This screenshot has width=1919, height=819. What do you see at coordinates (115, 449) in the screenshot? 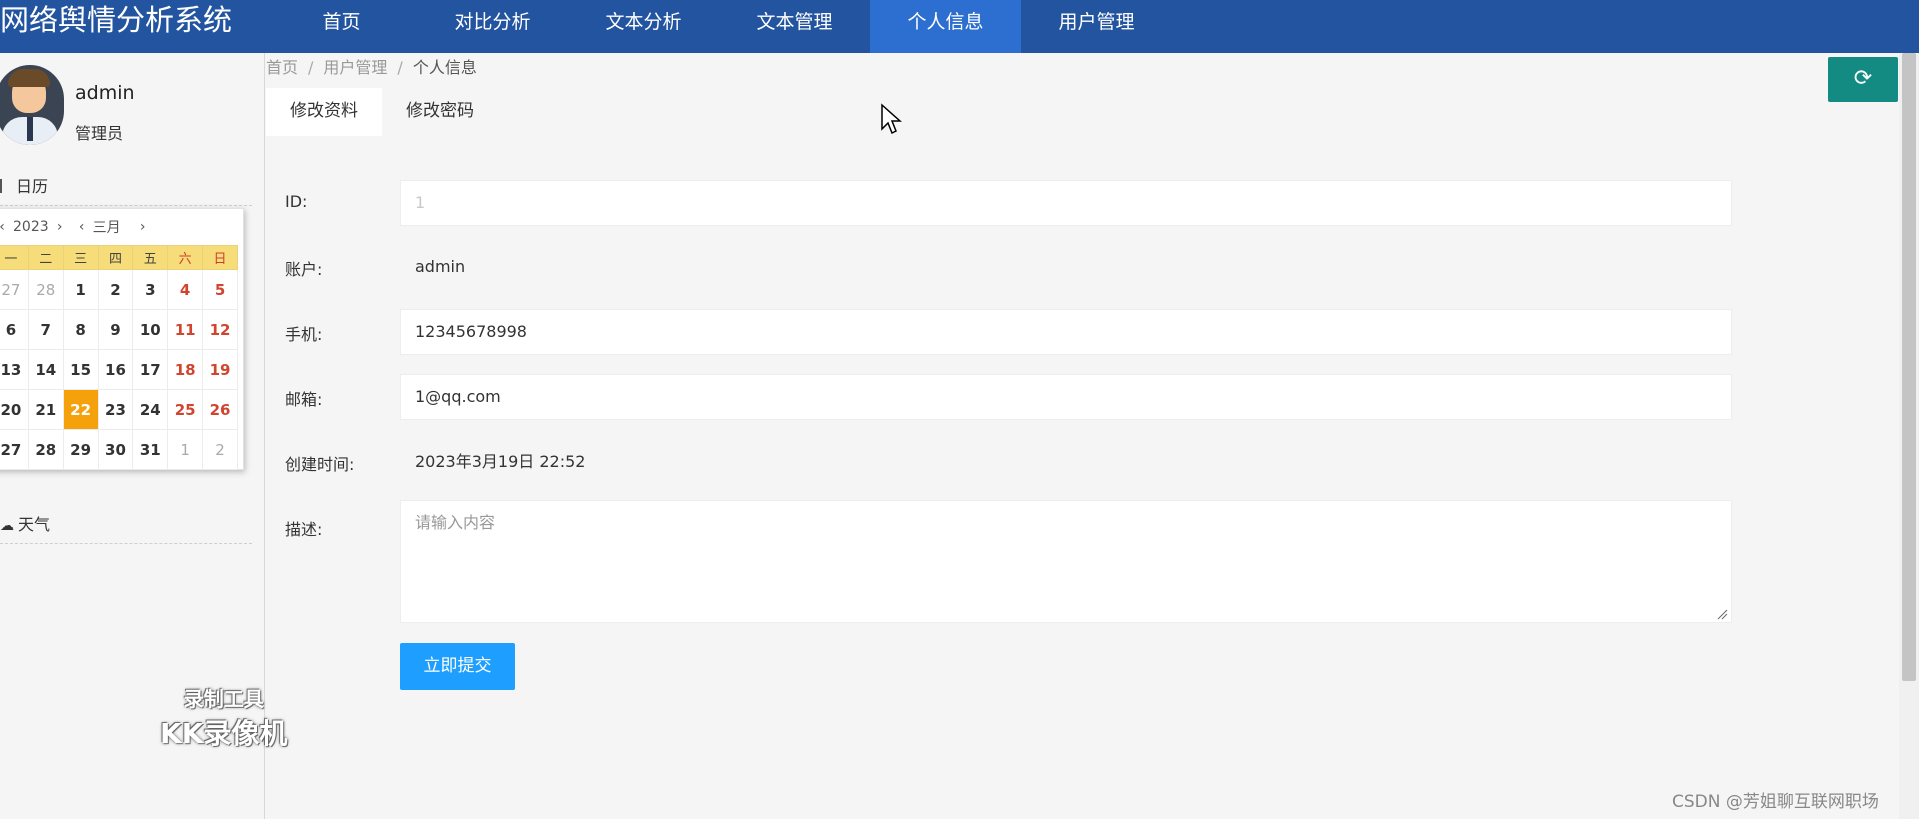
I see `calendar-day: 30` at bounding box center [115, 449].